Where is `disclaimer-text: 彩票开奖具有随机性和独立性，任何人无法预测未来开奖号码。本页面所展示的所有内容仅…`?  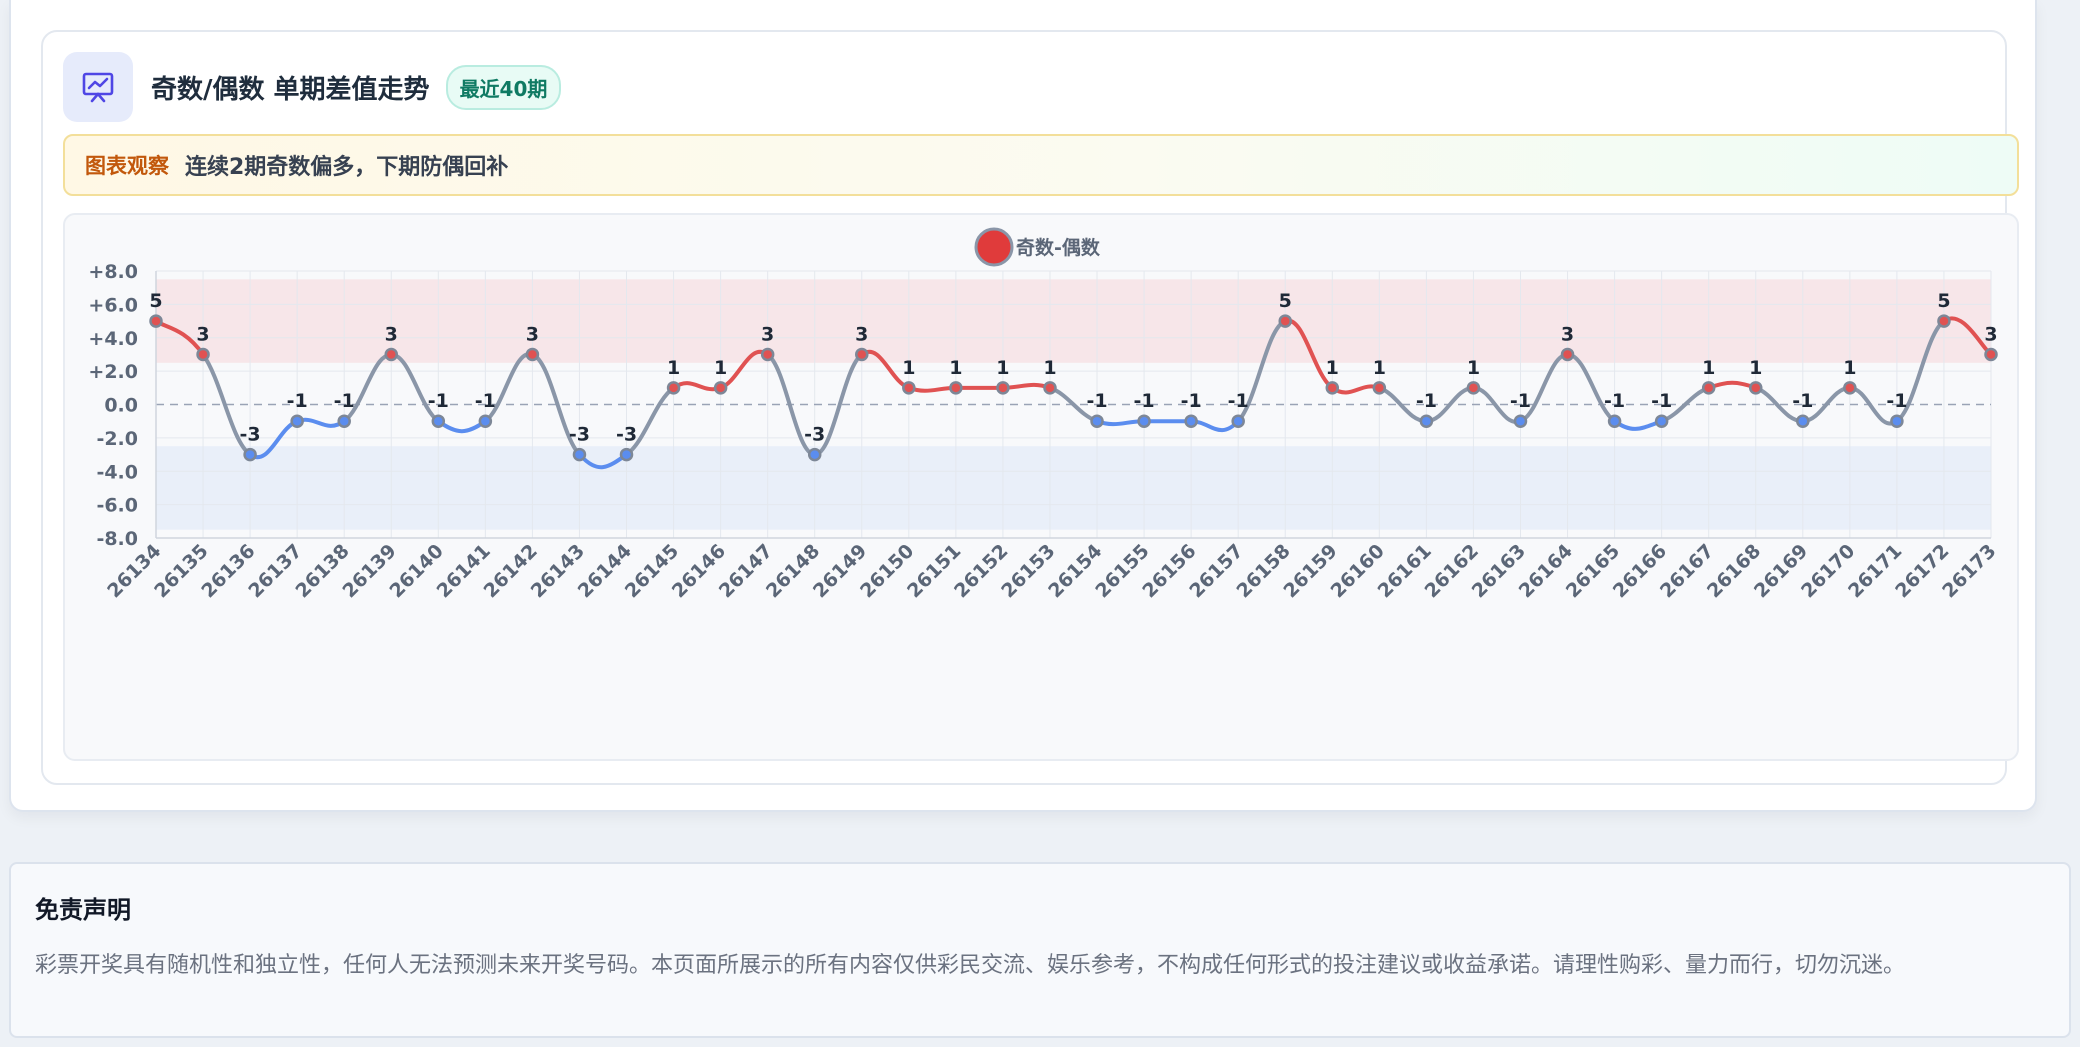
disclaimer-text: 彩票开奖具有随机性和独立性，任何人无法预测未来开奖号码。本页面所展示的所有内容仅… is located at coordinates (970, 965).